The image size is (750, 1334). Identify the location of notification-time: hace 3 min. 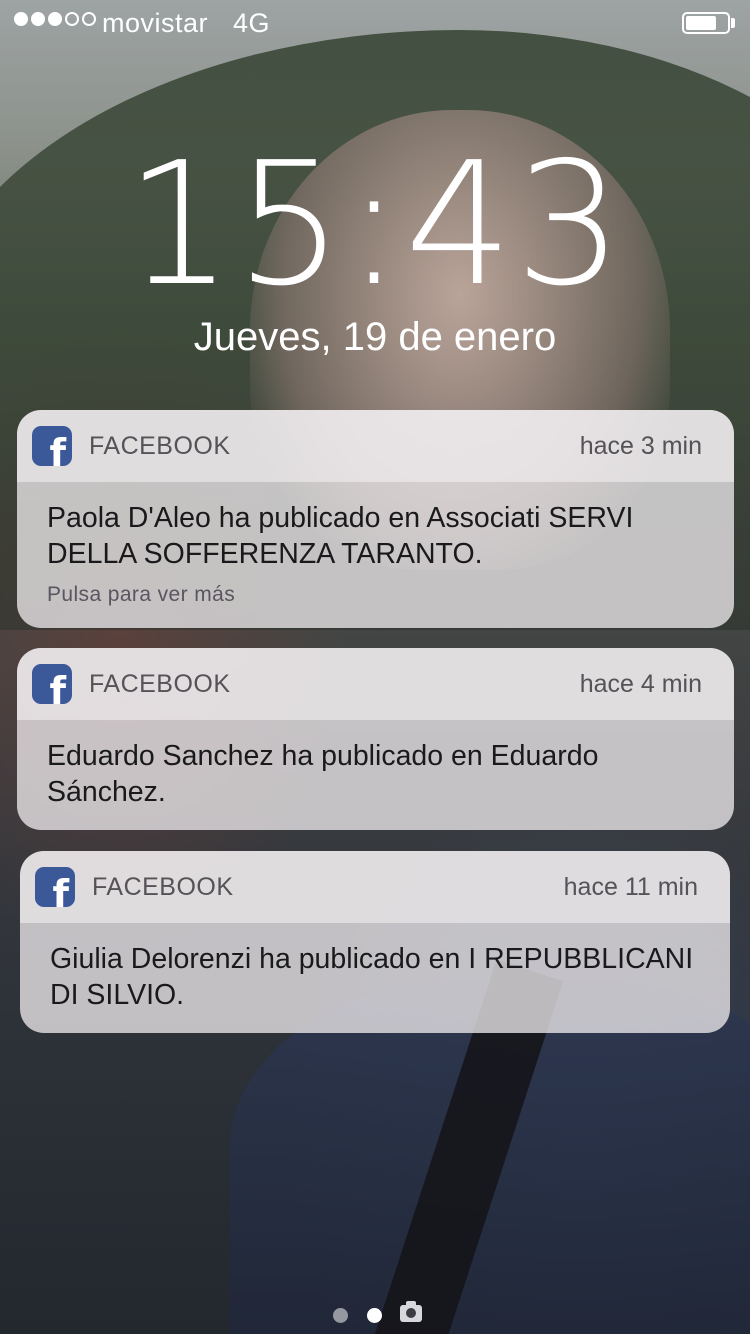
(640, 446).